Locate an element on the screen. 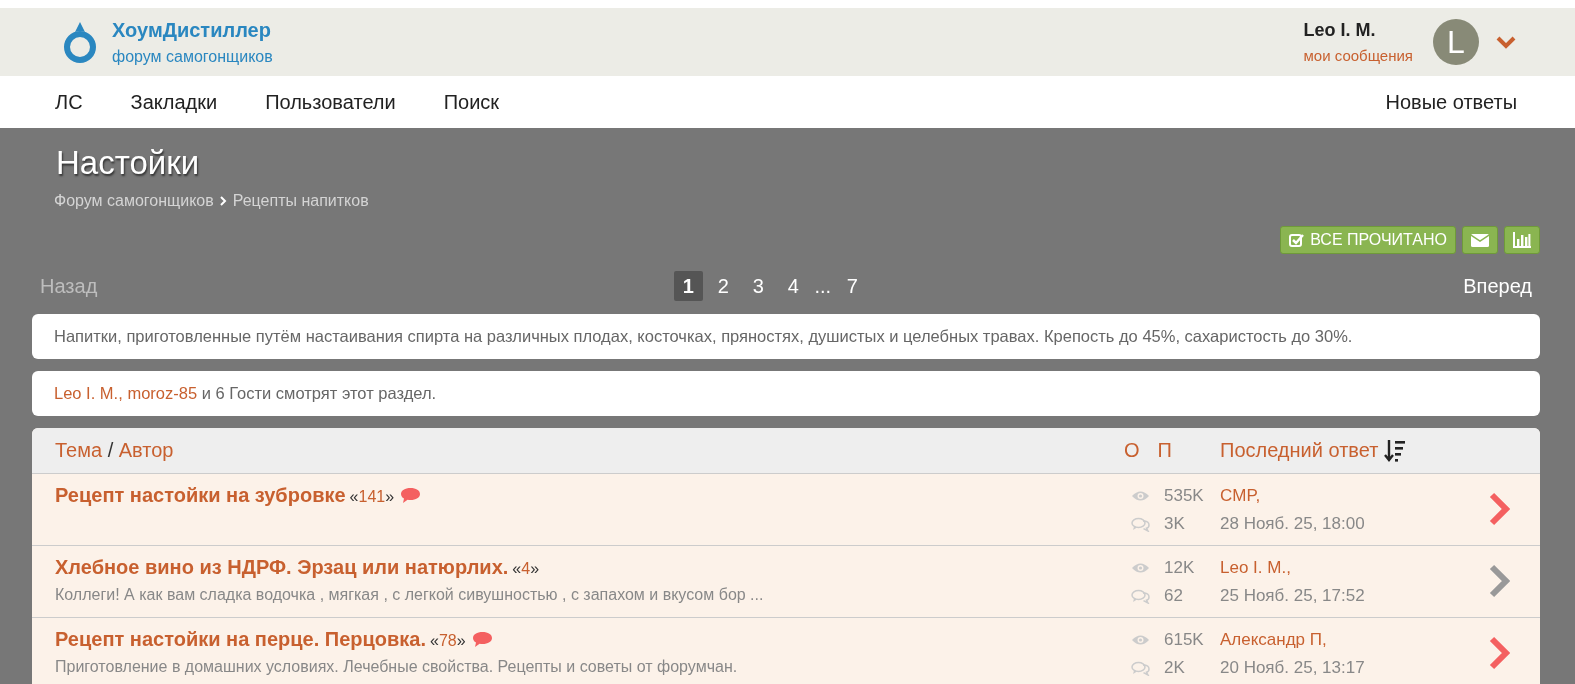 The height and width of the screenshot is (684, 1575). last-post-date: 25 Нояб. 25, 17:52 is located at coordinates (1292, 596).